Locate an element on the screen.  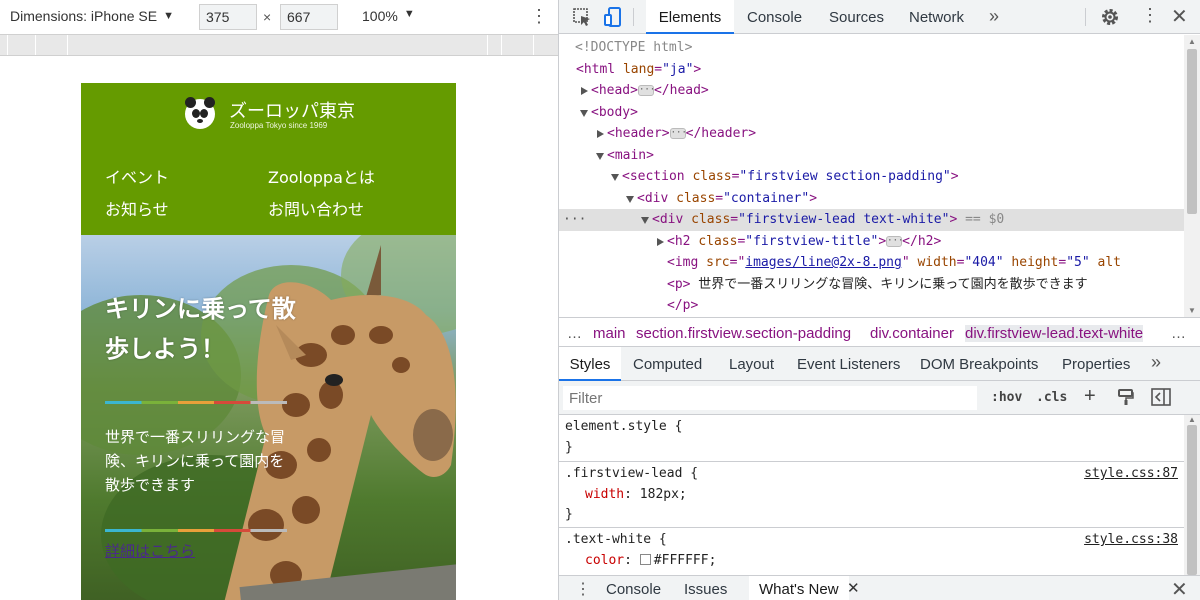
close-drawer-icon: ✕ is located at coordinates (1179, 588).